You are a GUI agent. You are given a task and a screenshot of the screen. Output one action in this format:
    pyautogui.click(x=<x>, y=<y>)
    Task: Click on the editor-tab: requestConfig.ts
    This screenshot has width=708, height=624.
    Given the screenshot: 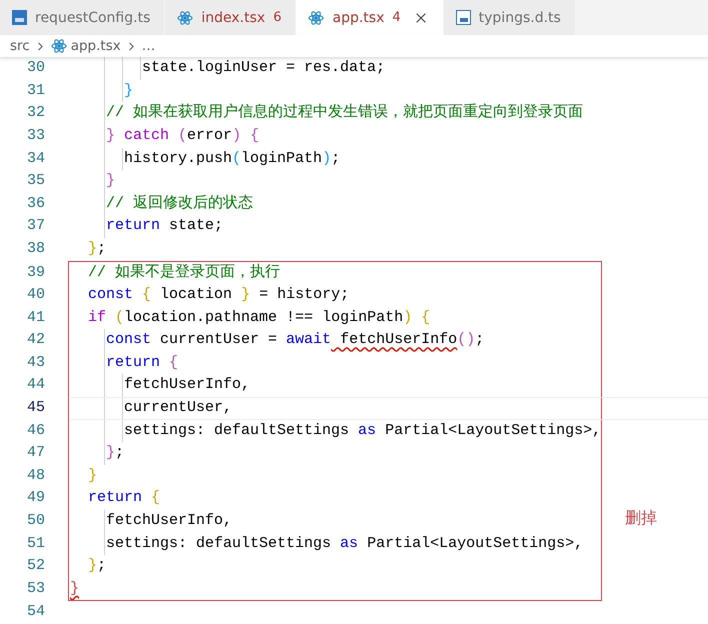 What is the action you would take?
    pyautogui.click(x=83, y=17)
    